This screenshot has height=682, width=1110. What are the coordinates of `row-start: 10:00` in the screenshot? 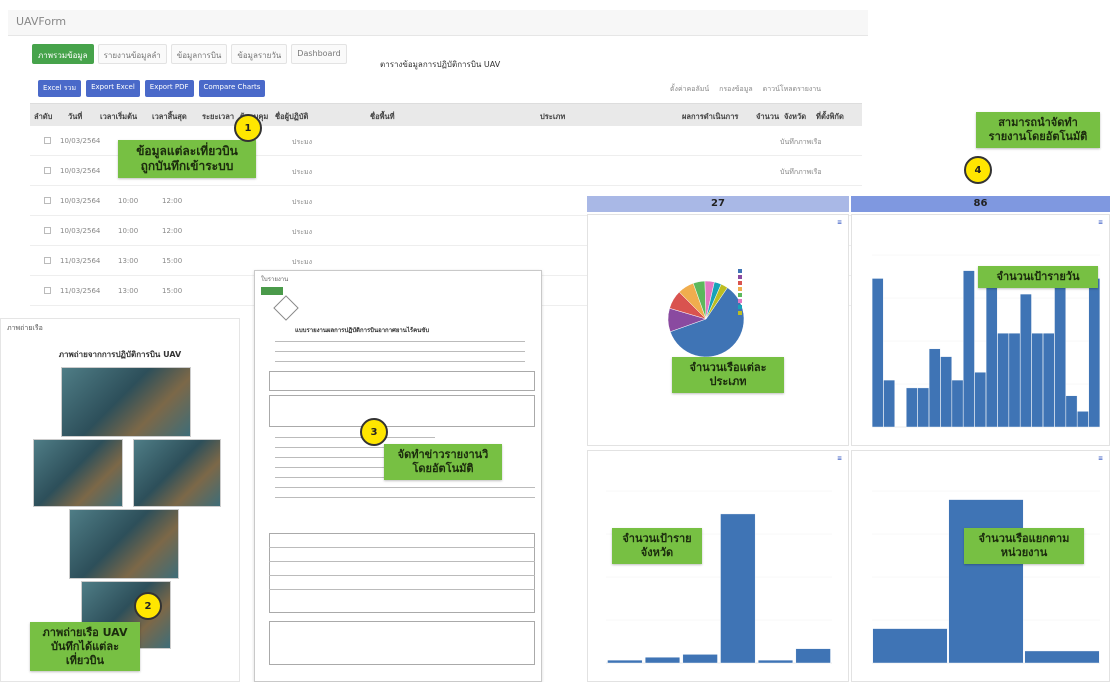 It's located at (128, 201).